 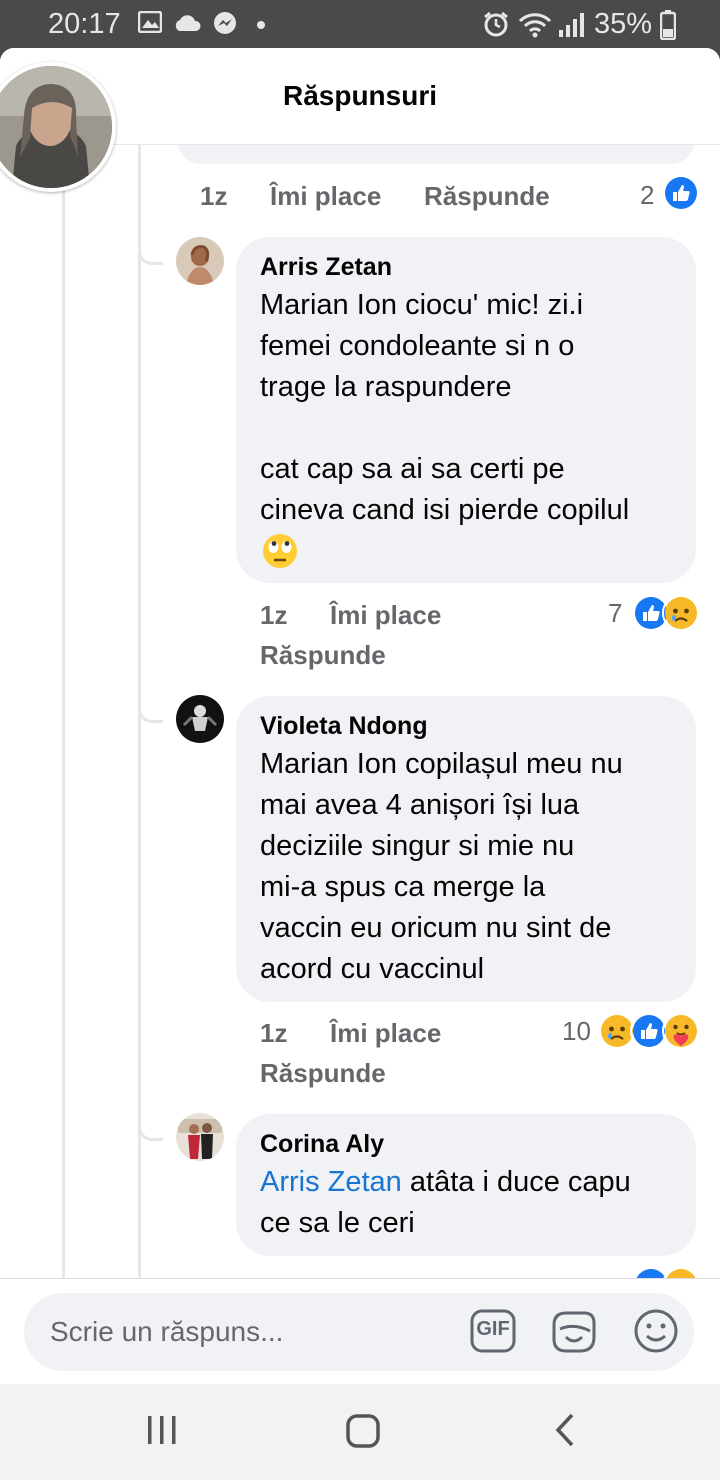 I want to click on mention-link: Arris Zetan, so click(x=331, y=1182).